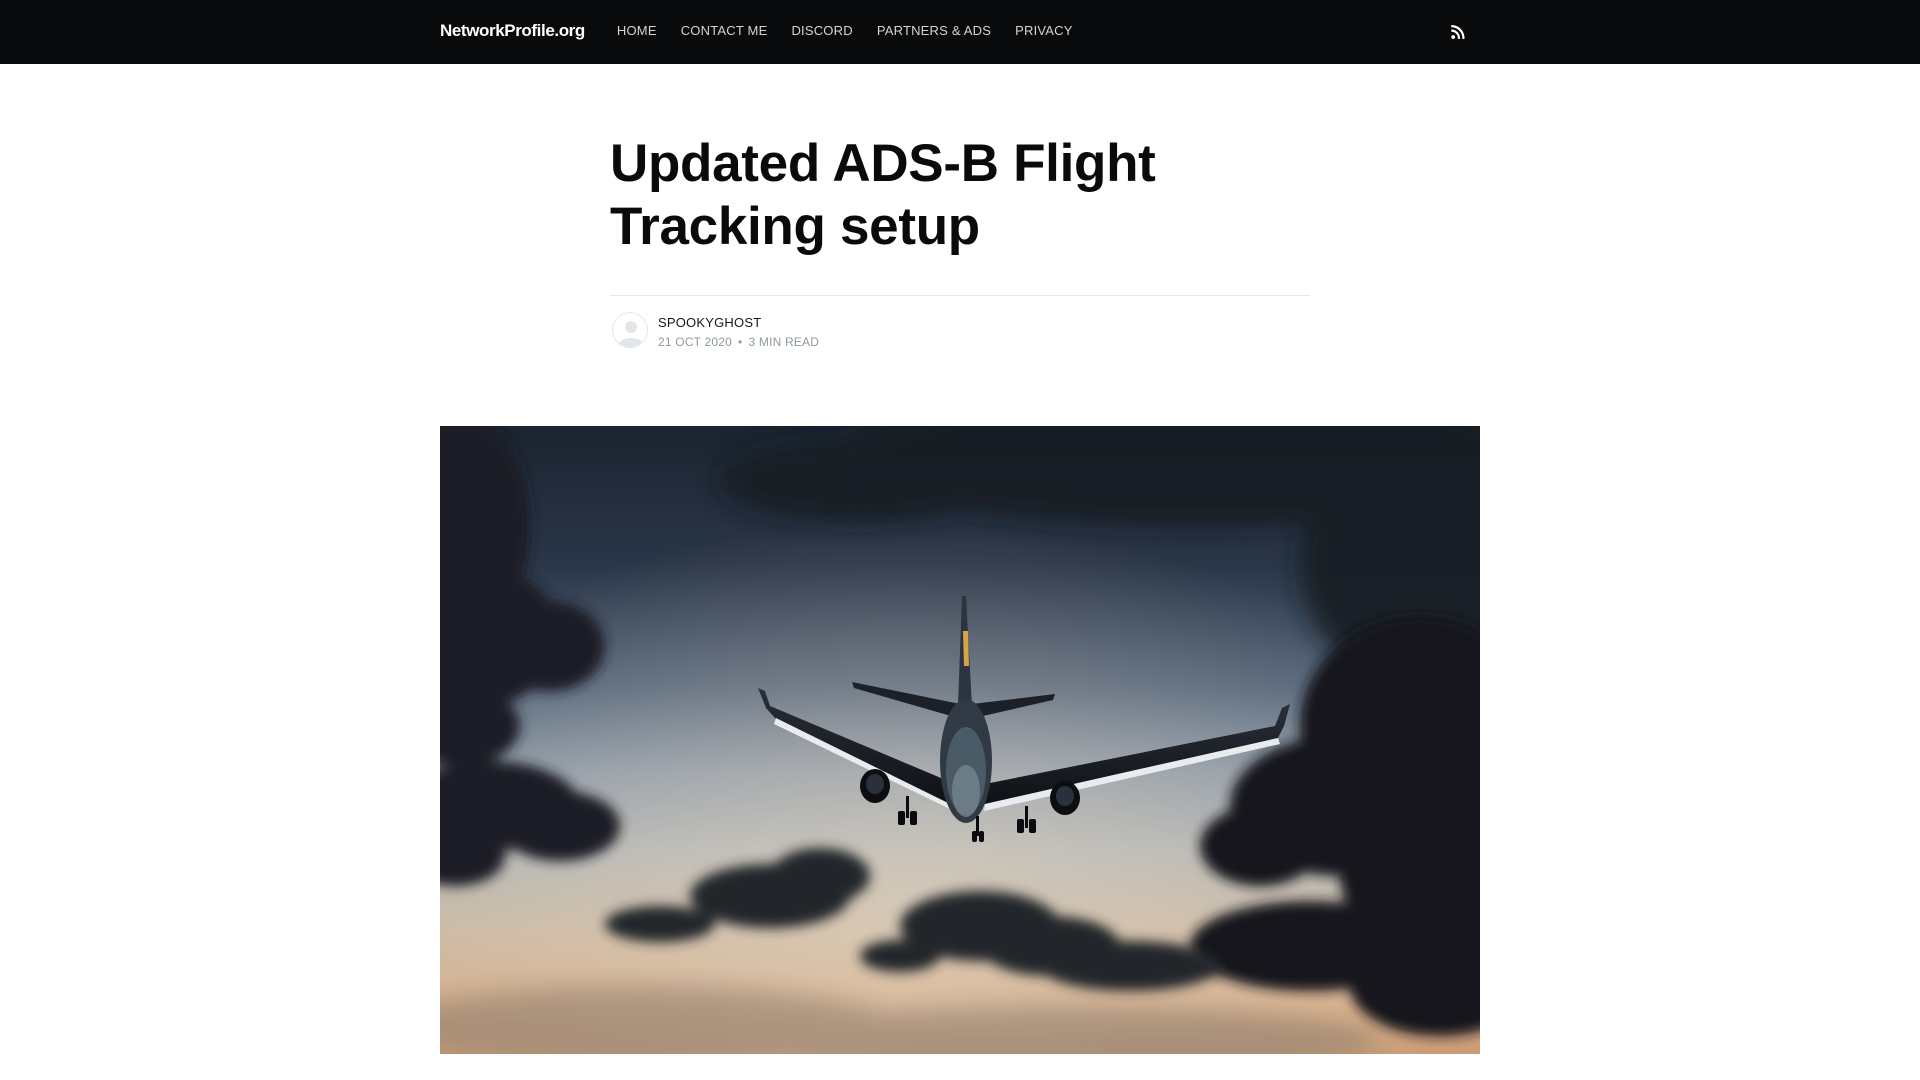  I want to click on author-avatar, so click(630, 330).